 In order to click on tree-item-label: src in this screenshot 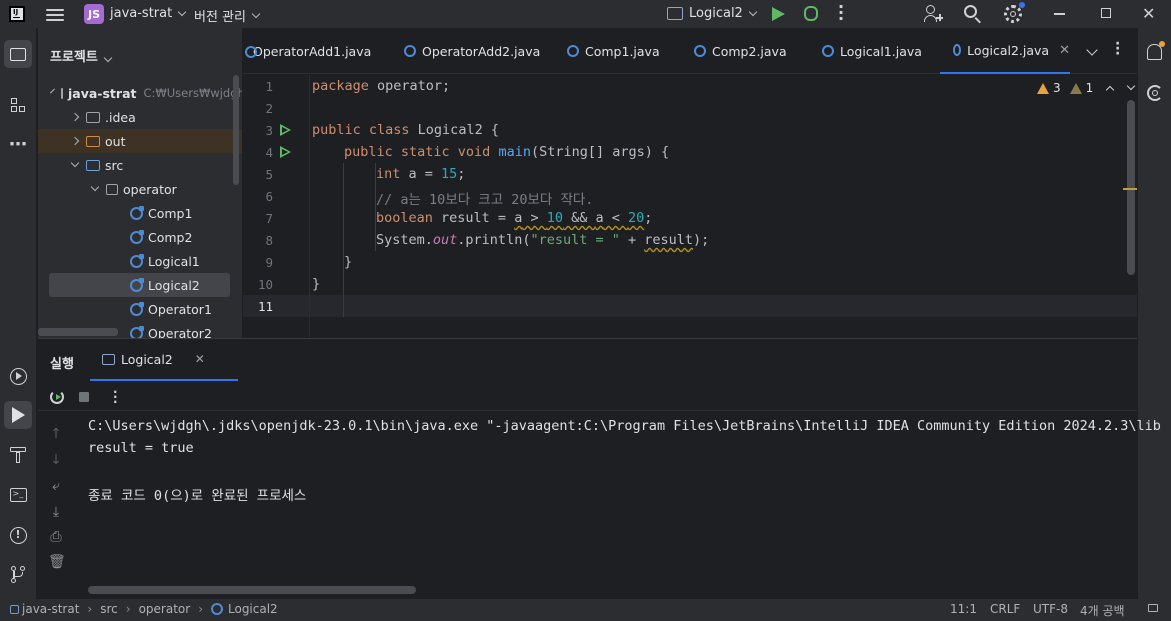, I will do `click(114, 165)`.